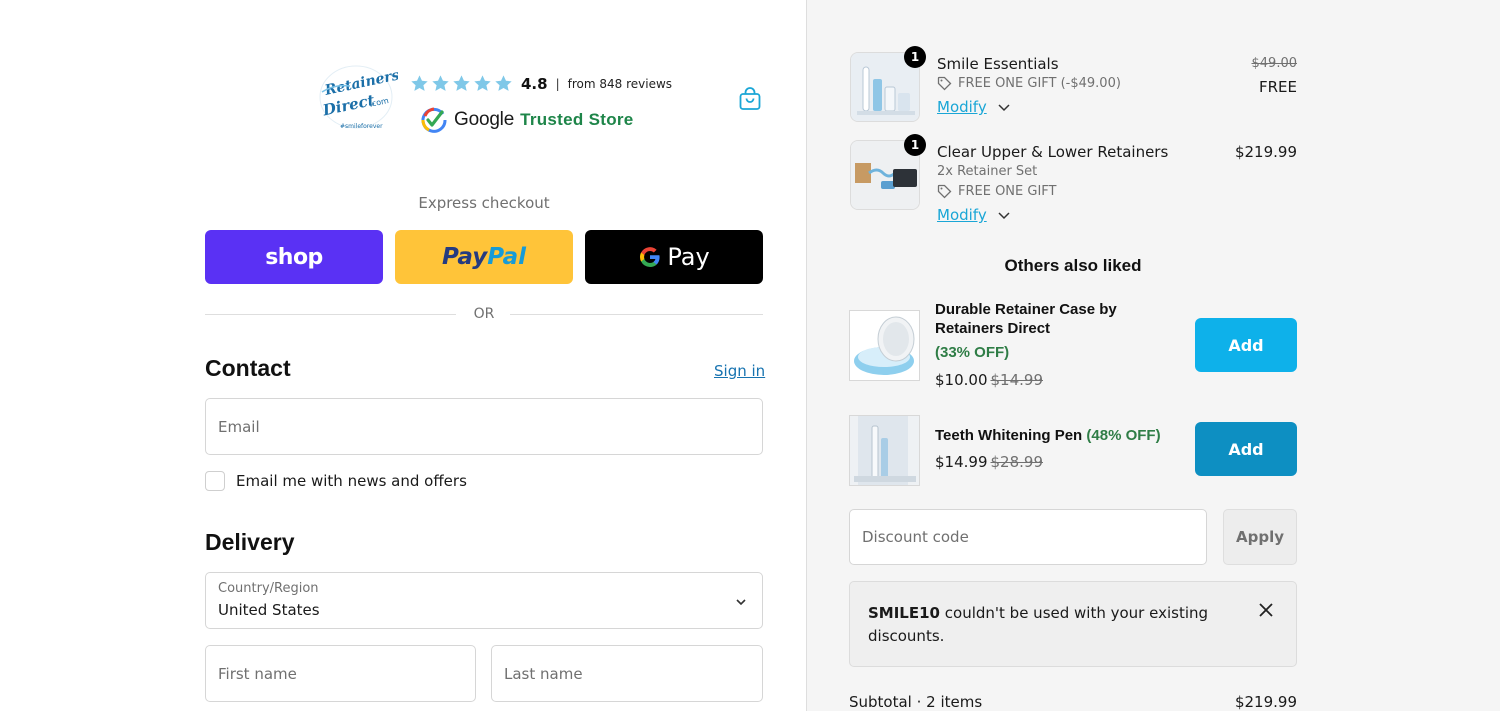 Image resolution: width=1500 pixels, height=711 pixels. What do you see at coordinates (215, 481) in the screenshot?
I see `newsletter-checkbox` at bounding box center [215, 481].